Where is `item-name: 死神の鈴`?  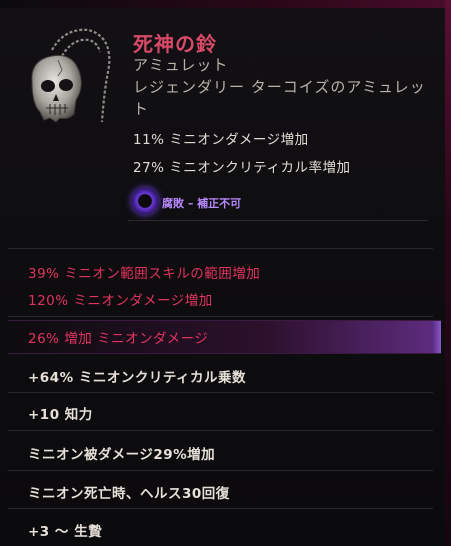 item-name: 死神の鈴 is located at coordinates (175, 44).